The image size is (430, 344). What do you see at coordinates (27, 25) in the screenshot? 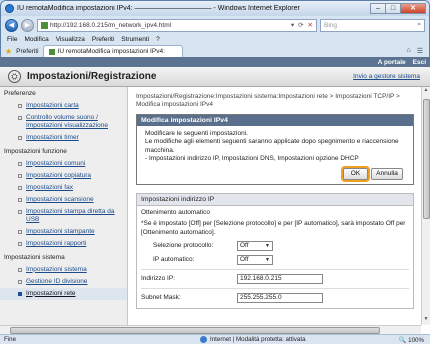
I see `forward-button: ▶` at bounding box center [27, 25].